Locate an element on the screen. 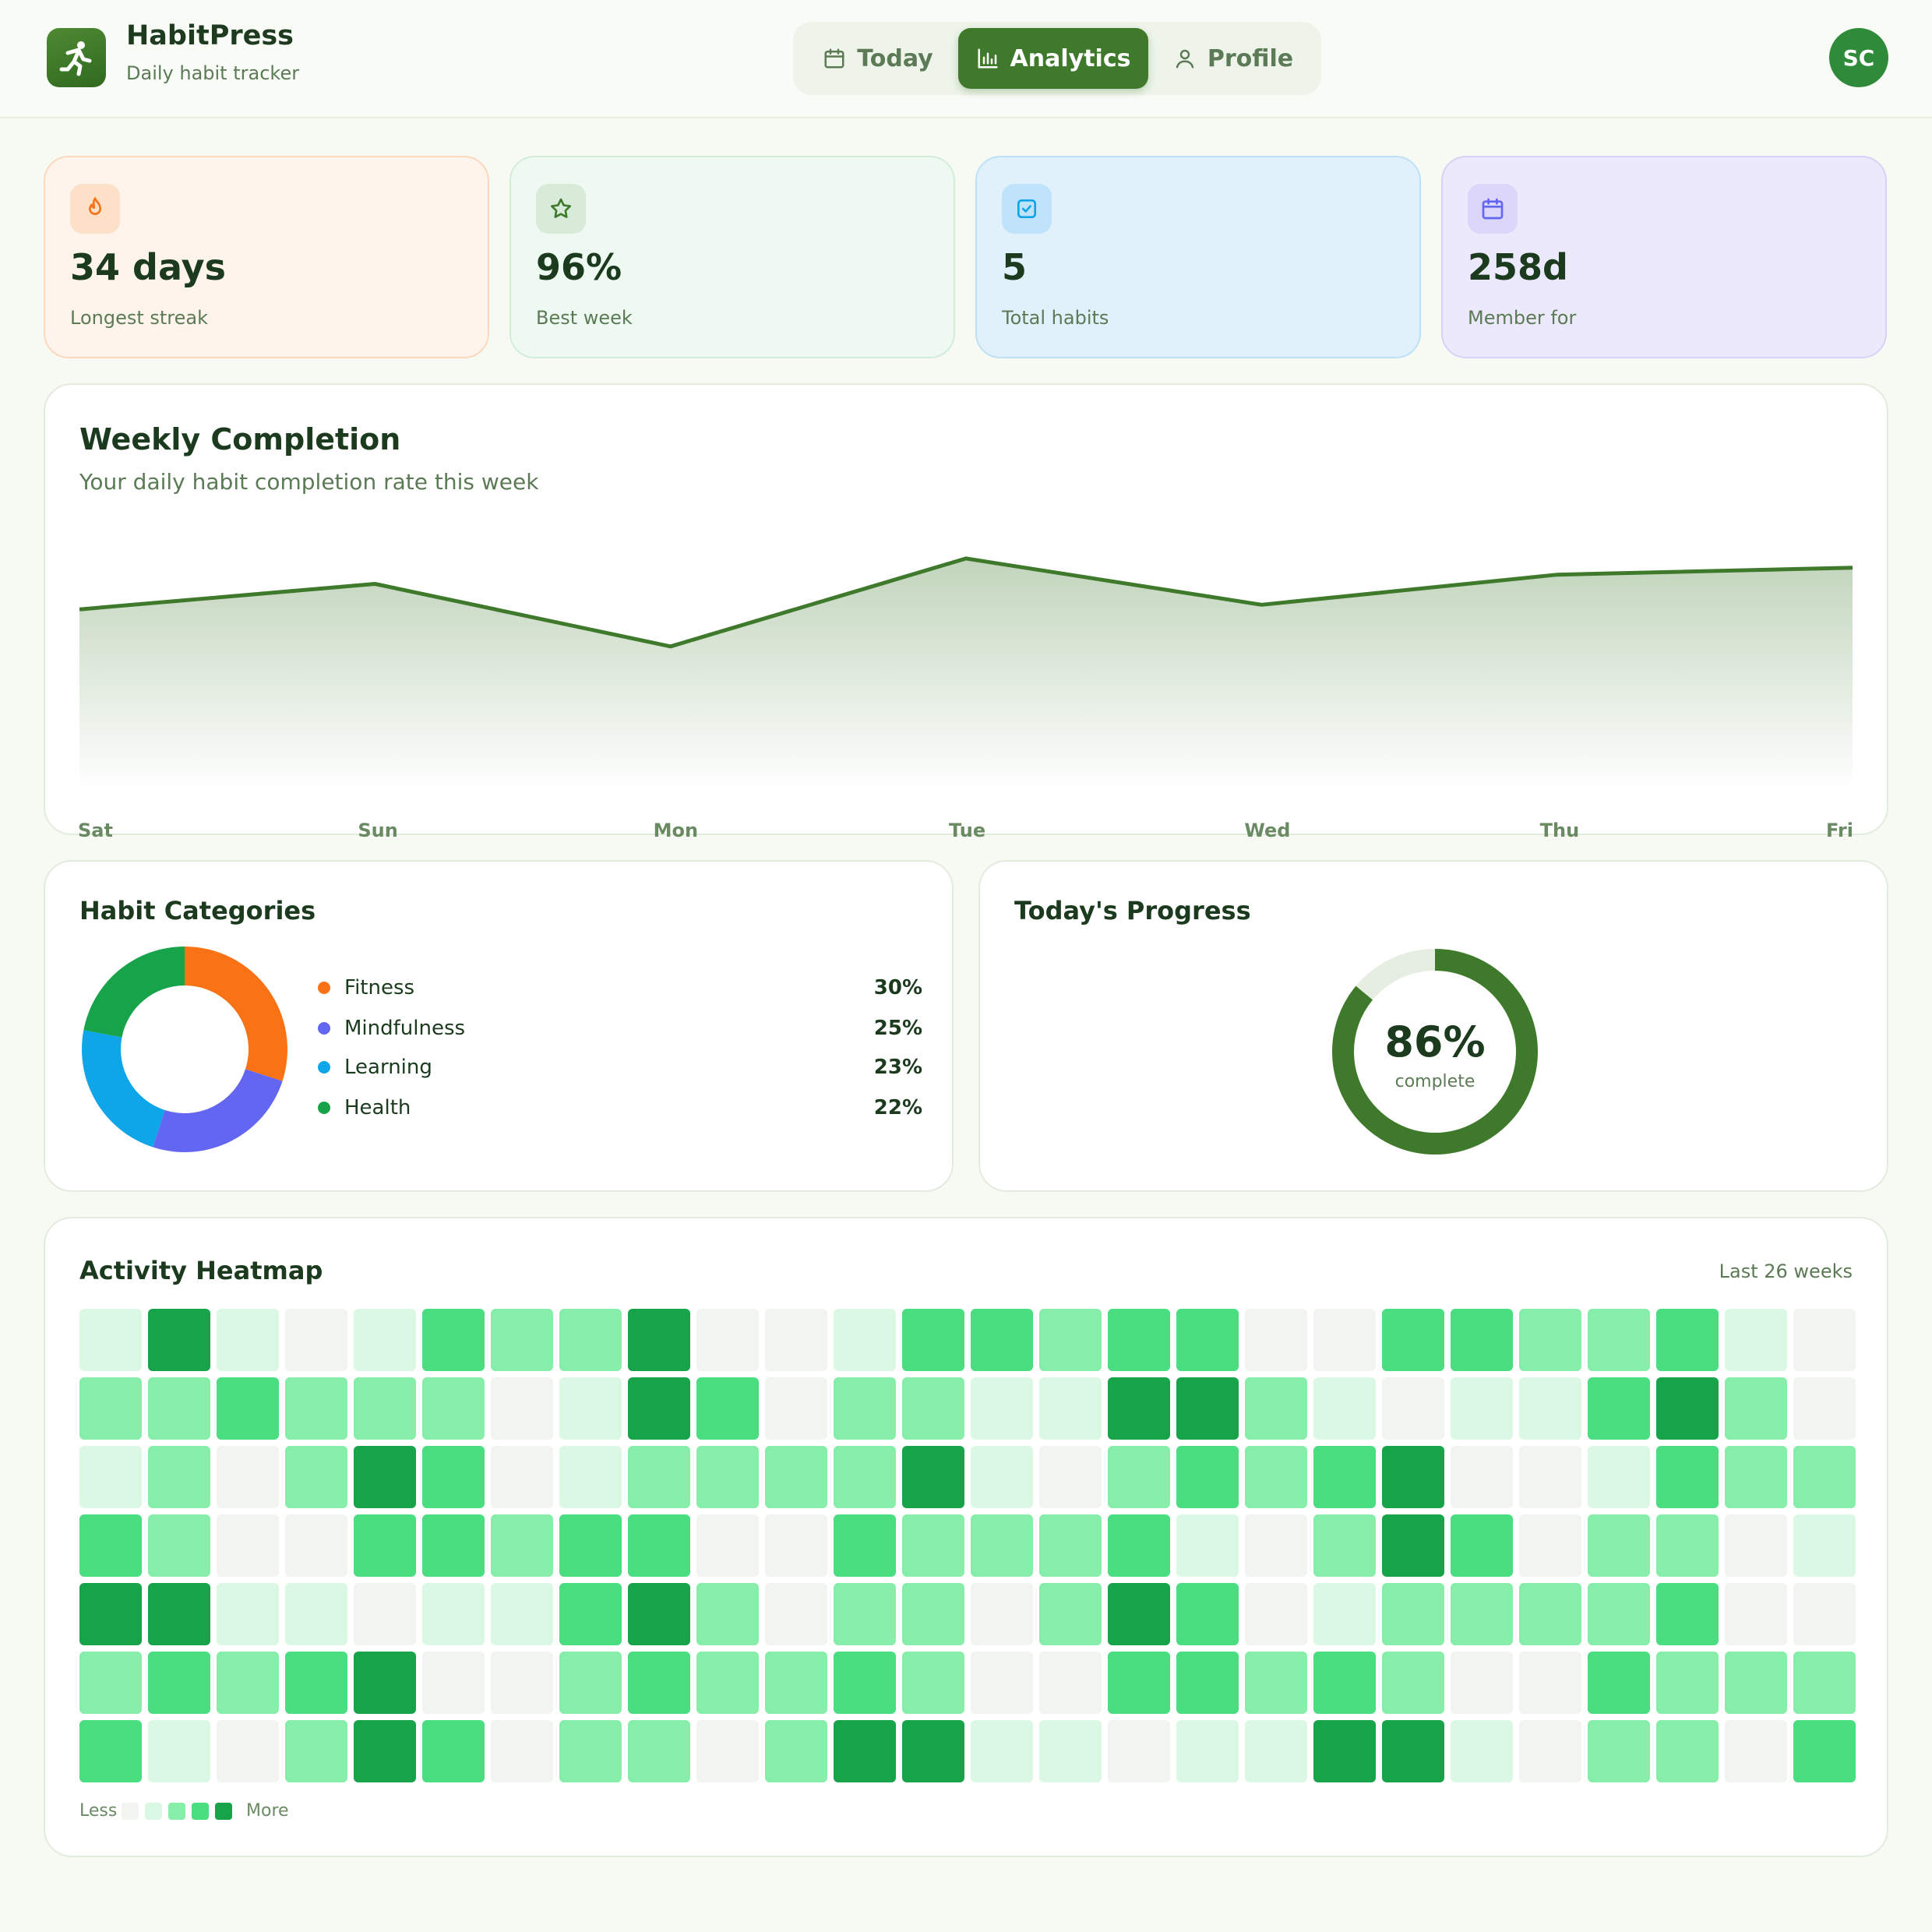 This screenshot has height=1932, width=1932. tab-analytics: Analytics is located at coordinates (1053, 58).